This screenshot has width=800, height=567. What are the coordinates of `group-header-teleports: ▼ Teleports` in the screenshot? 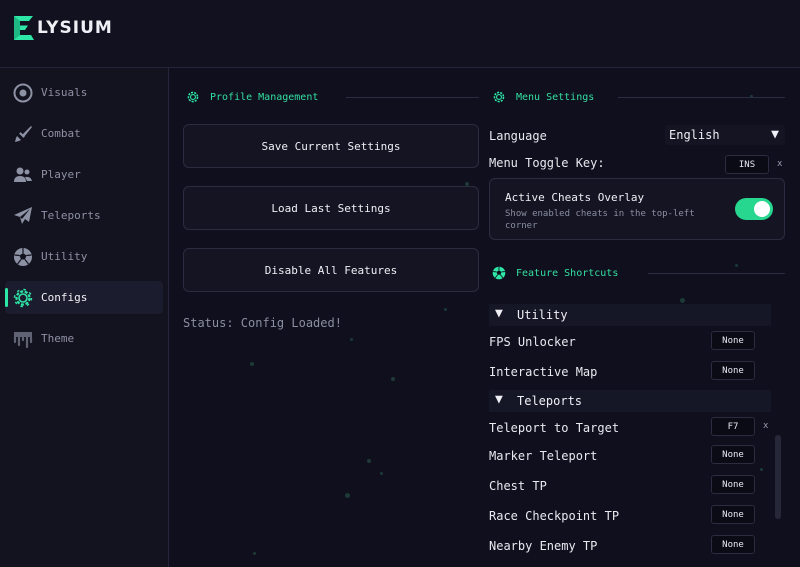 It's located at (630, 401).